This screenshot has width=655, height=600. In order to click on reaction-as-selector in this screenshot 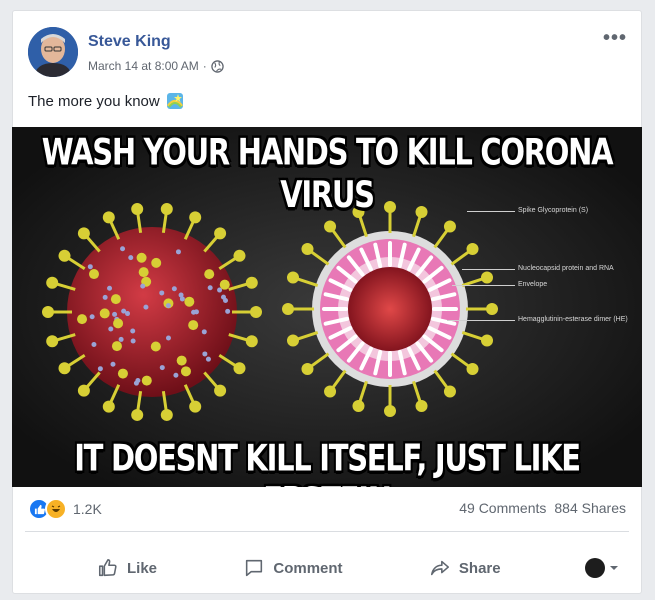, I will do `click(602, 568)`.